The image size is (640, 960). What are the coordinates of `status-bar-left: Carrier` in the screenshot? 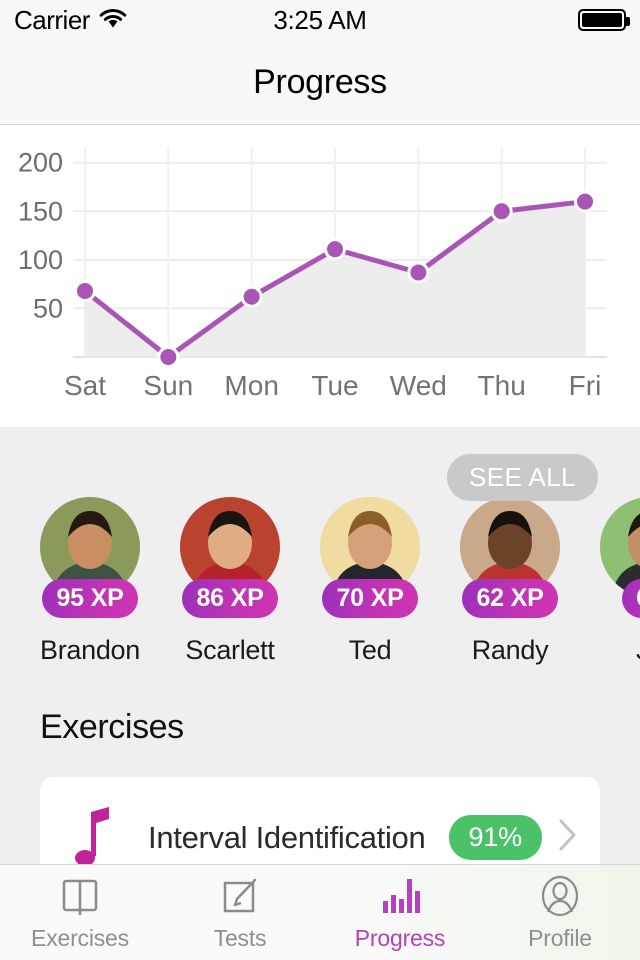 It's located at (64, 20).